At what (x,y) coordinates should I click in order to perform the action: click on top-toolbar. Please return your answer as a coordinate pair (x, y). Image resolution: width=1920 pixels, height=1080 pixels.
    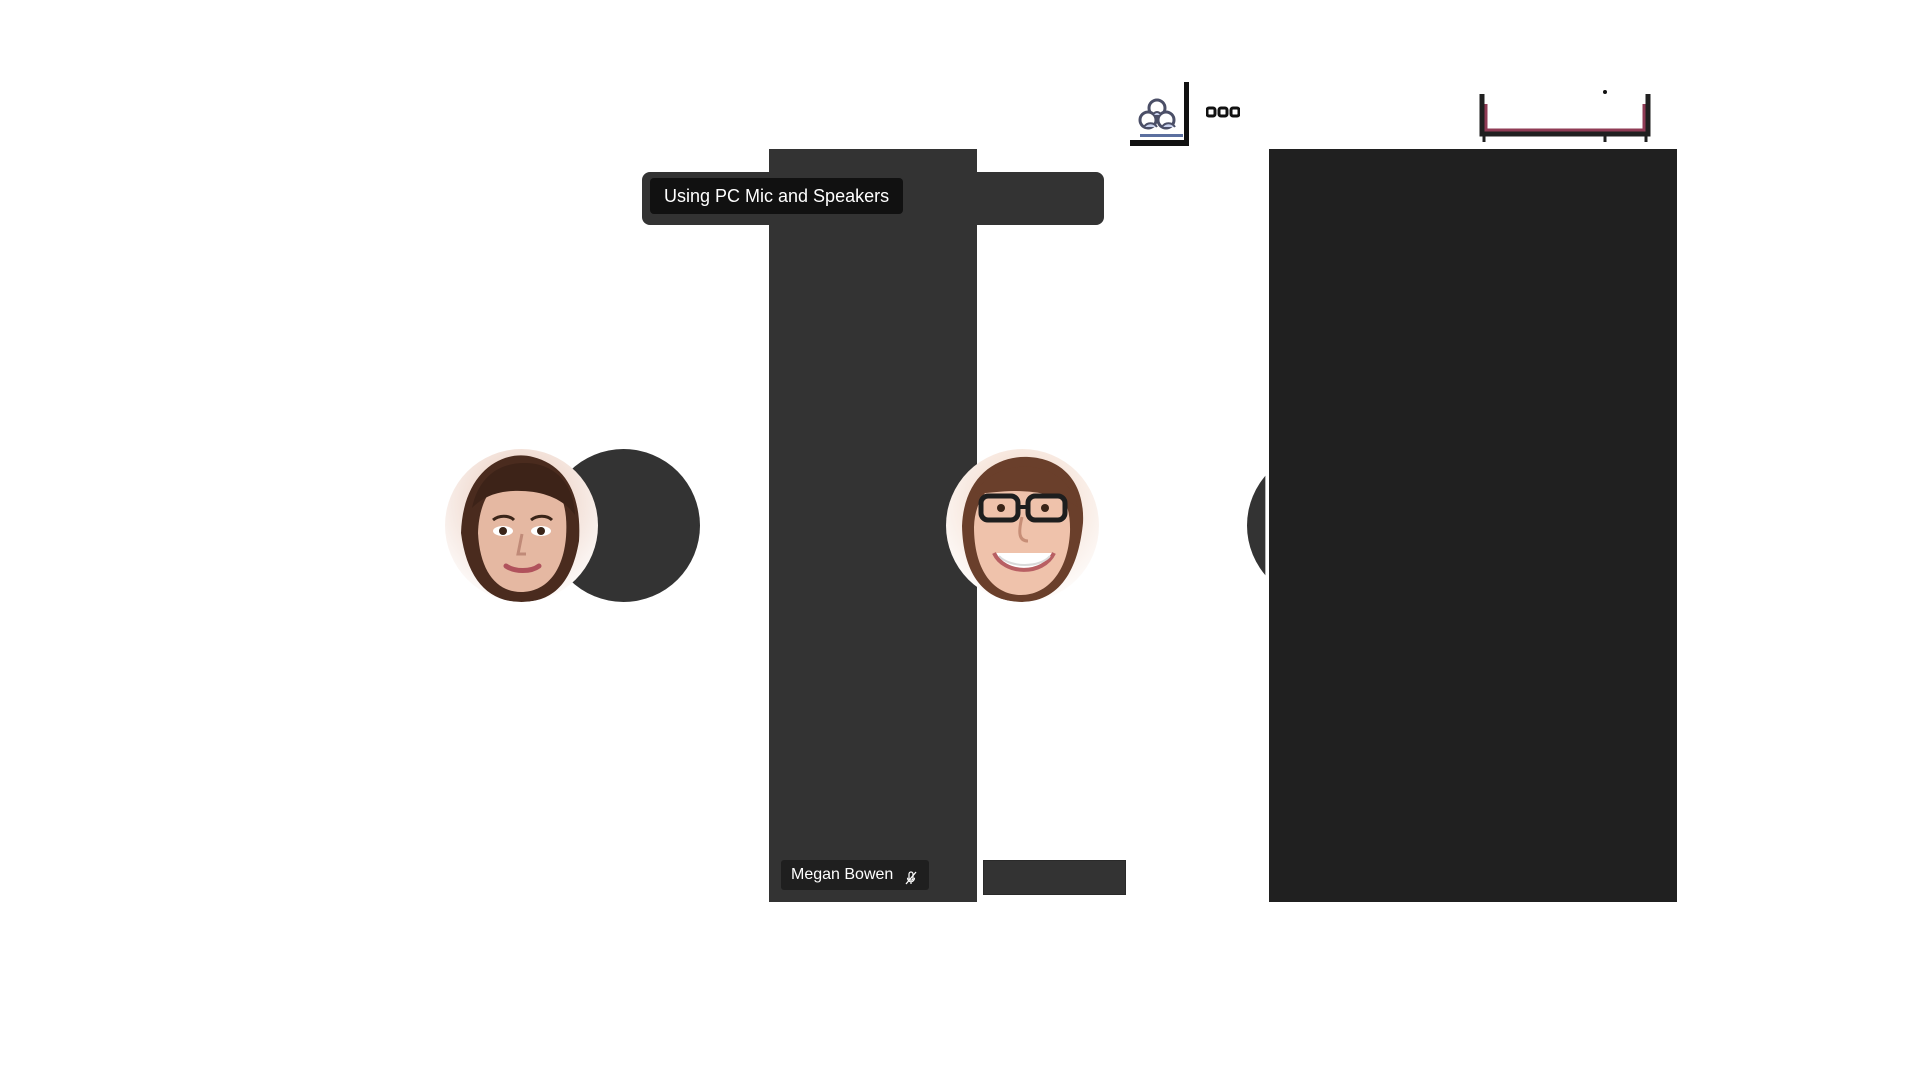
    Looking at the image, I should click on (1188, 114).